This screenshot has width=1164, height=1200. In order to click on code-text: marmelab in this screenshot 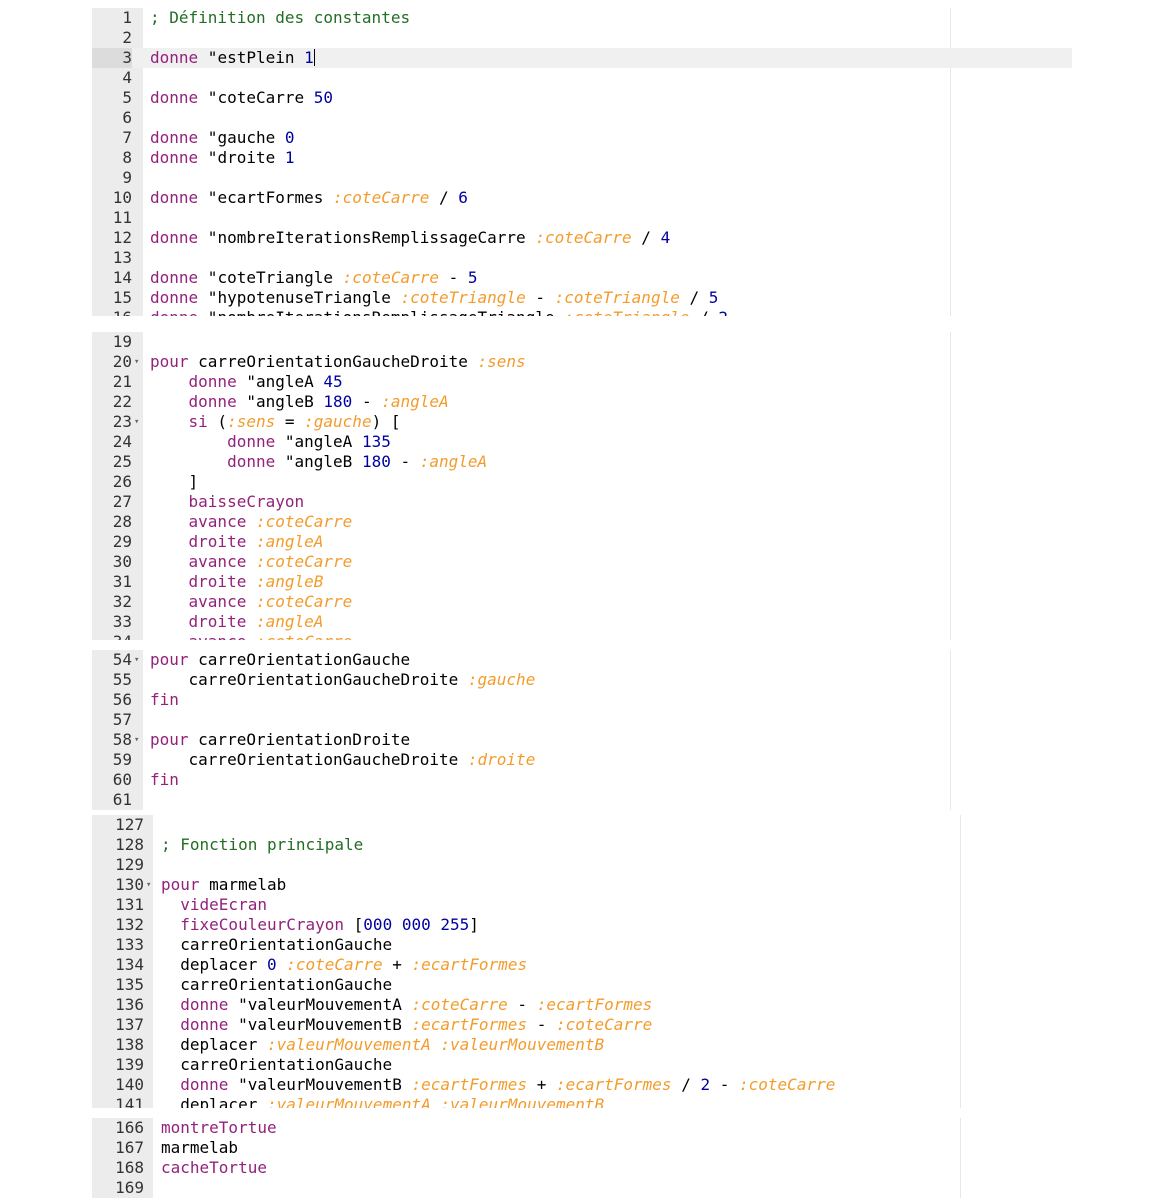, I will do `click(199, 1148)`.